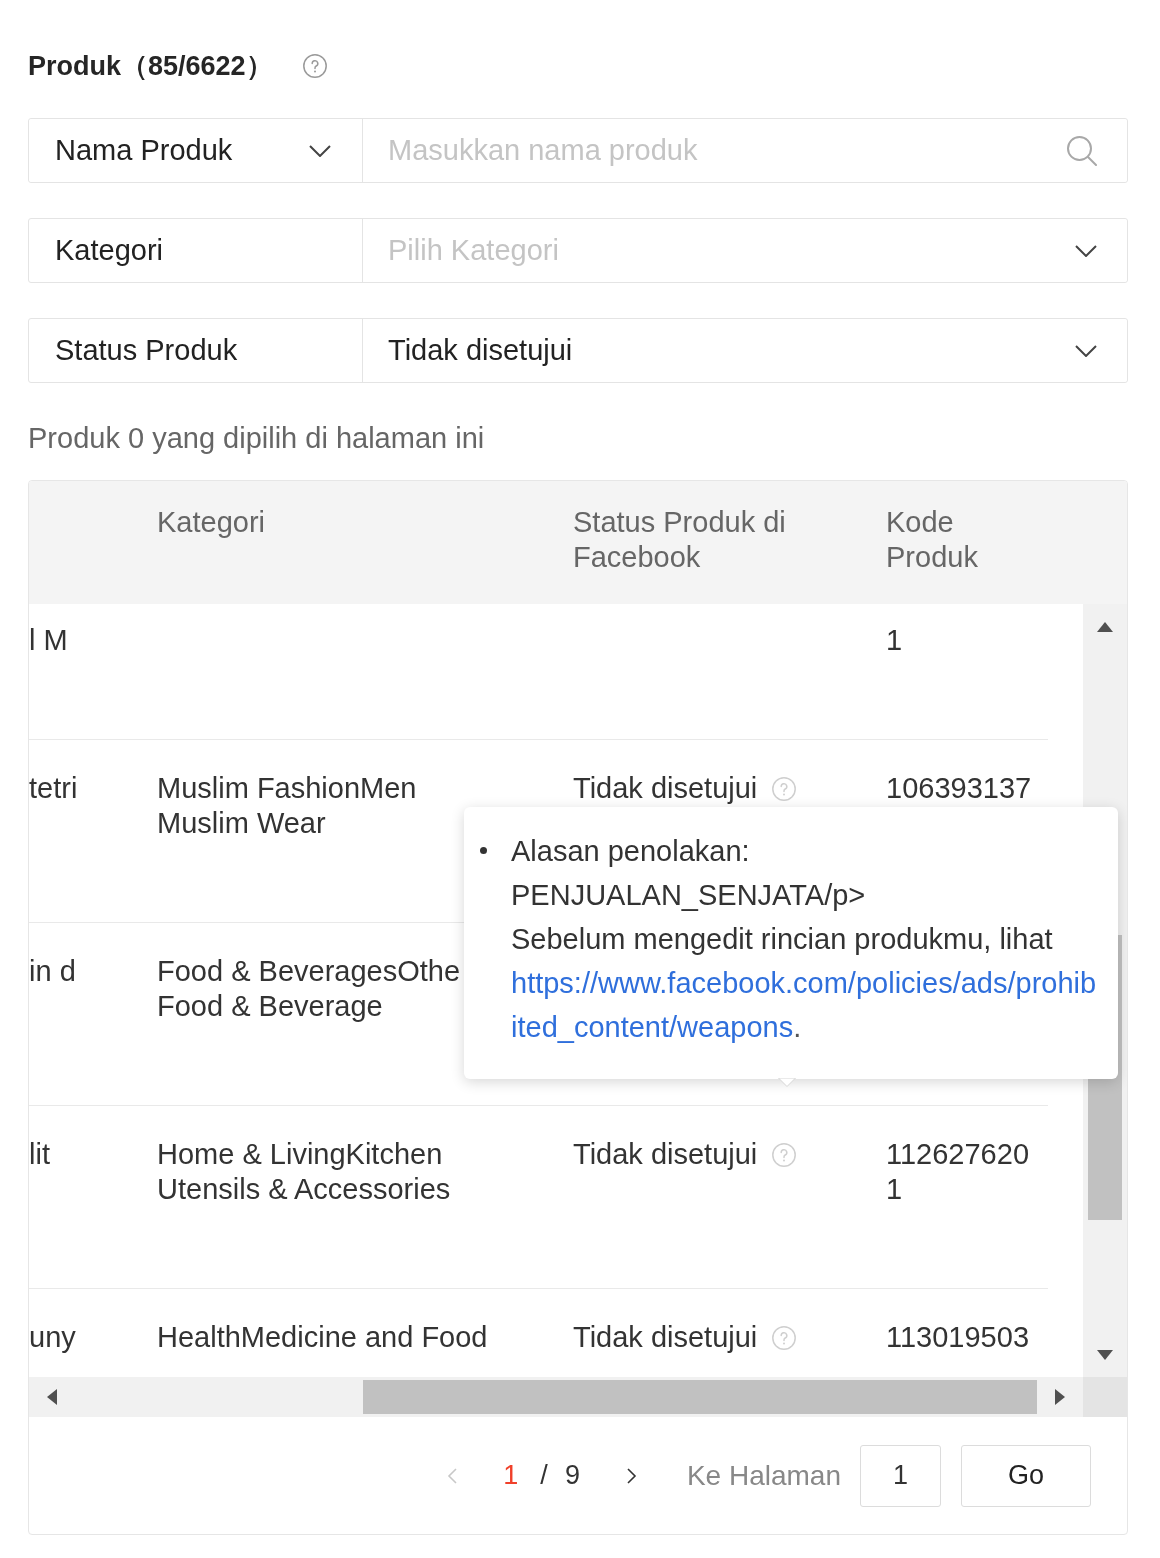  I want to click on column-header: Kode Produk, so click(932, 539).